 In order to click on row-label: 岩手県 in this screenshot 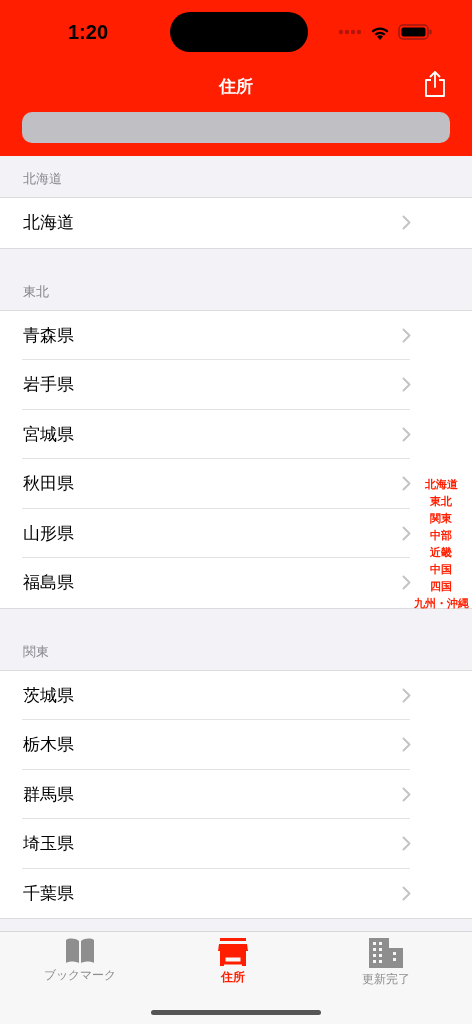, I will do `click(48, 385)`.